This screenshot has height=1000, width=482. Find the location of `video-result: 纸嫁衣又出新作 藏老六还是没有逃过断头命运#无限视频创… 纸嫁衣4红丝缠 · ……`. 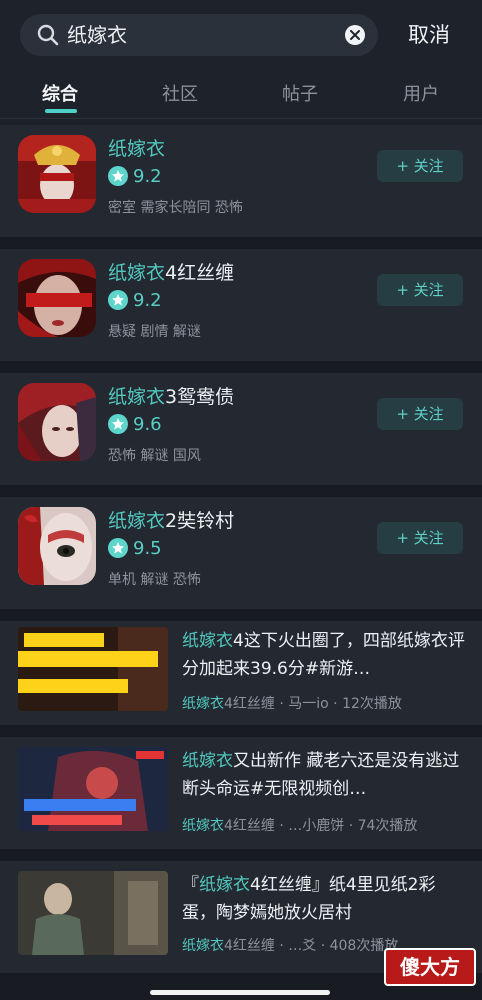

video-result: 纸嫁衣又出新作 藏老六还是没有逃过断头命运#无限视频创… 纸嫁衣4红丝缠 · …… is located at coordinates (241, 793).